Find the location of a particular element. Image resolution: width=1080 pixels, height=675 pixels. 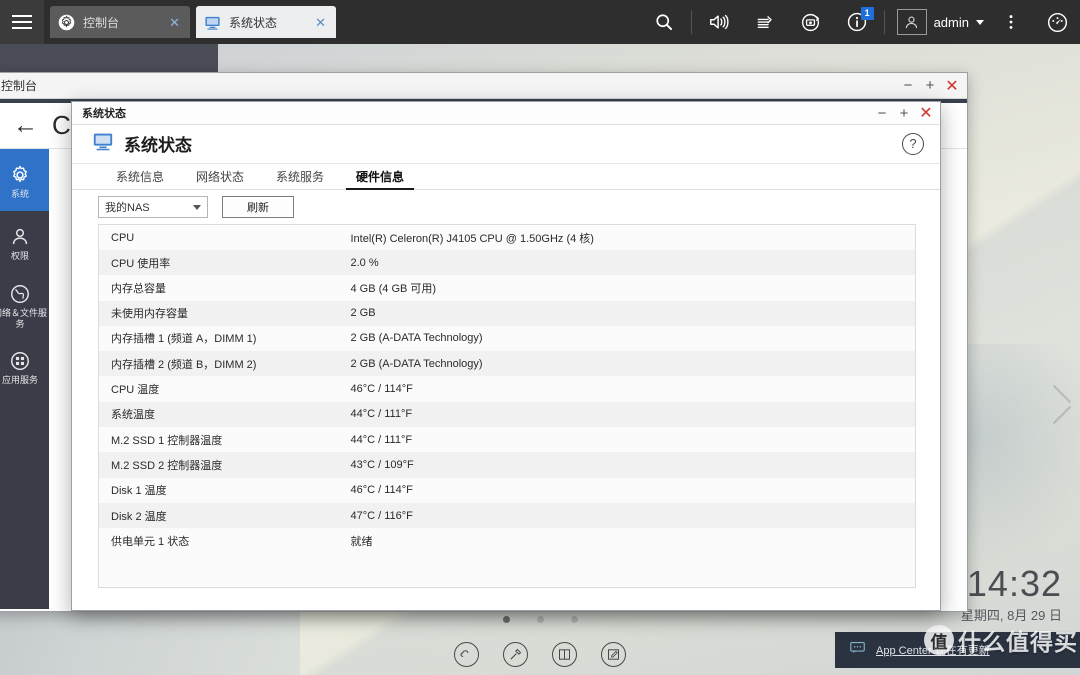

clock-date: 星期四, 8月 29 日 is located at coordinates (1011, 615).